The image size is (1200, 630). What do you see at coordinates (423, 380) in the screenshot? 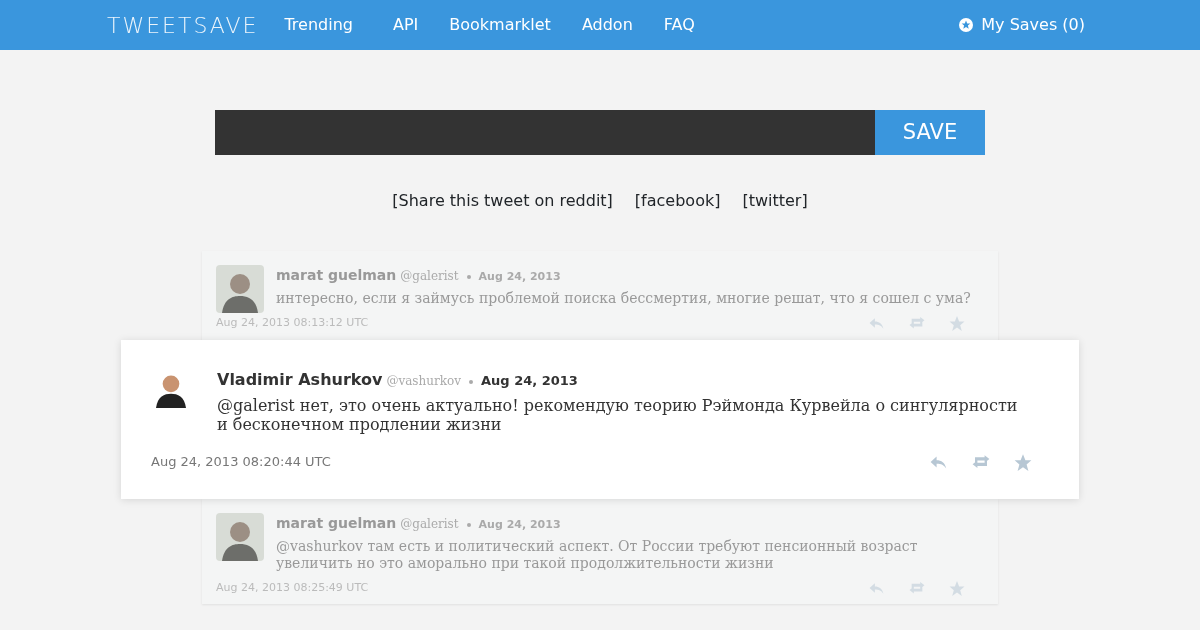
I see `user-handle: @vashurkov` at bounding box center [423, 380].